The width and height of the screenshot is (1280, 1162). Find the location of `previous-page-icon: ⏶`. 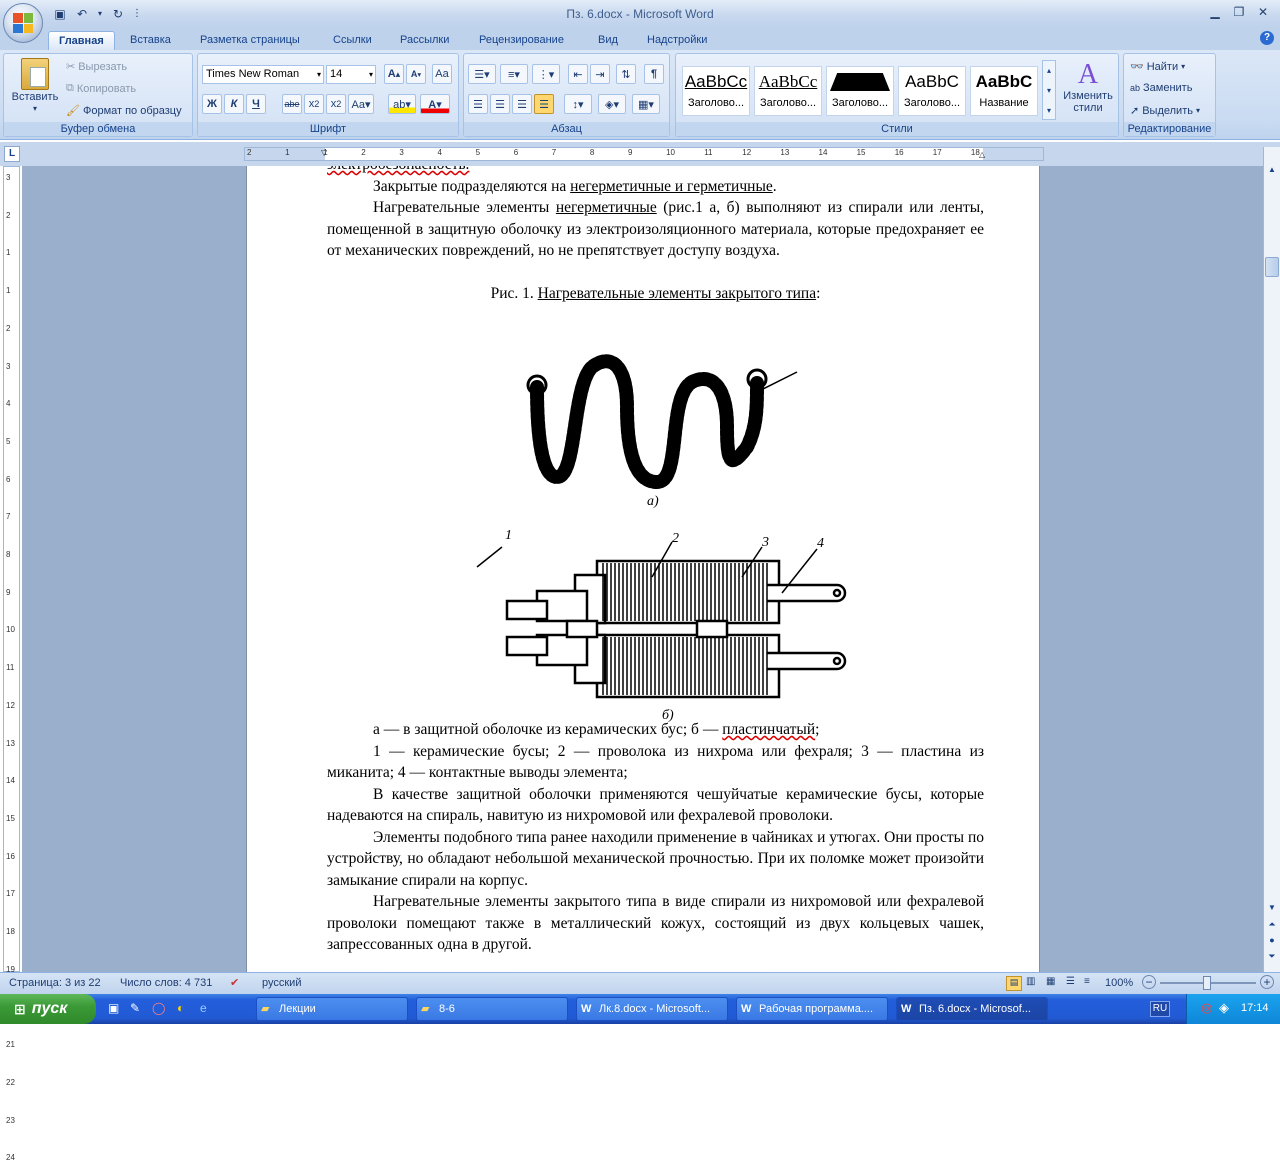

previous-page-icon: ⏶ is located at coordinates (1272, 926).